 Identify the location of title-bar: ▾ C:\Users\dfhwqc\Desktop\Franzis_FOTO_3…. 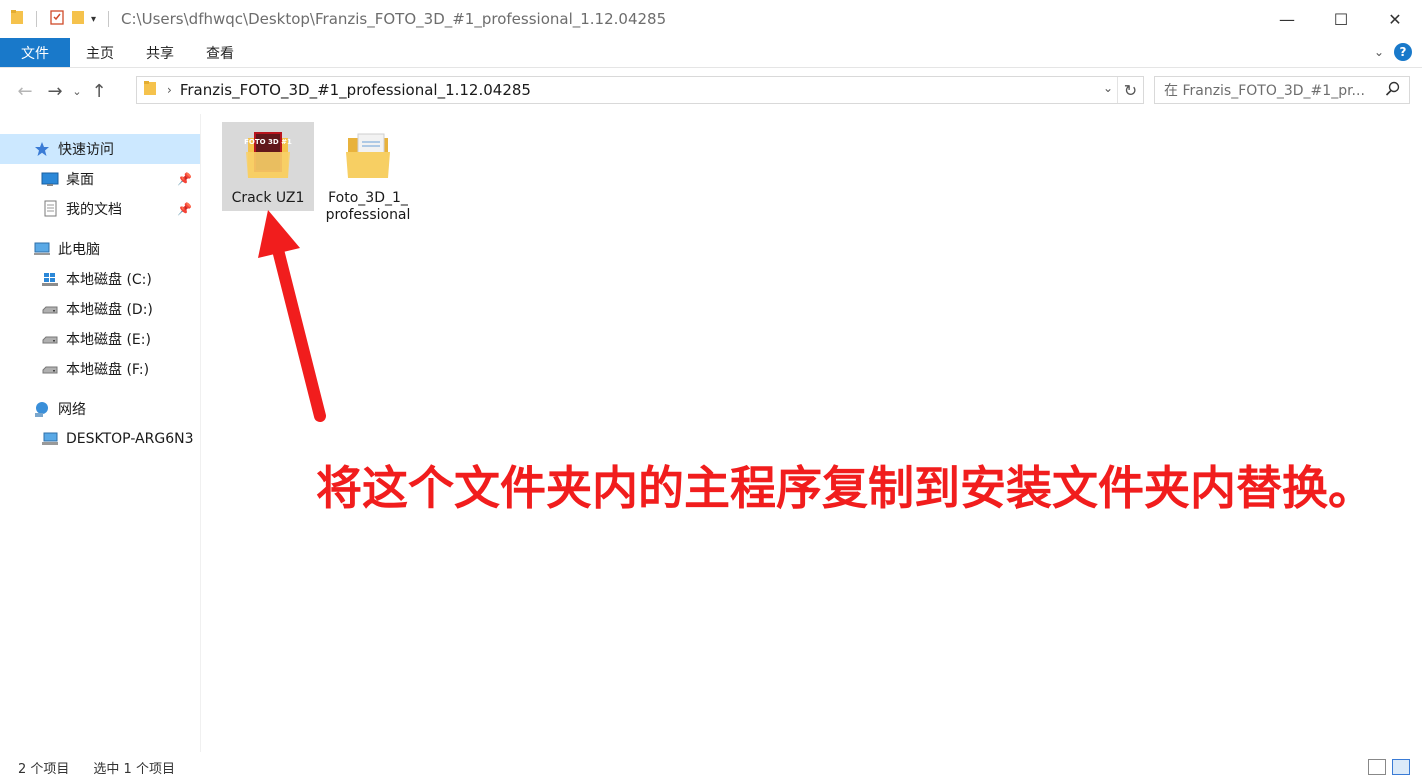
(711, 19).